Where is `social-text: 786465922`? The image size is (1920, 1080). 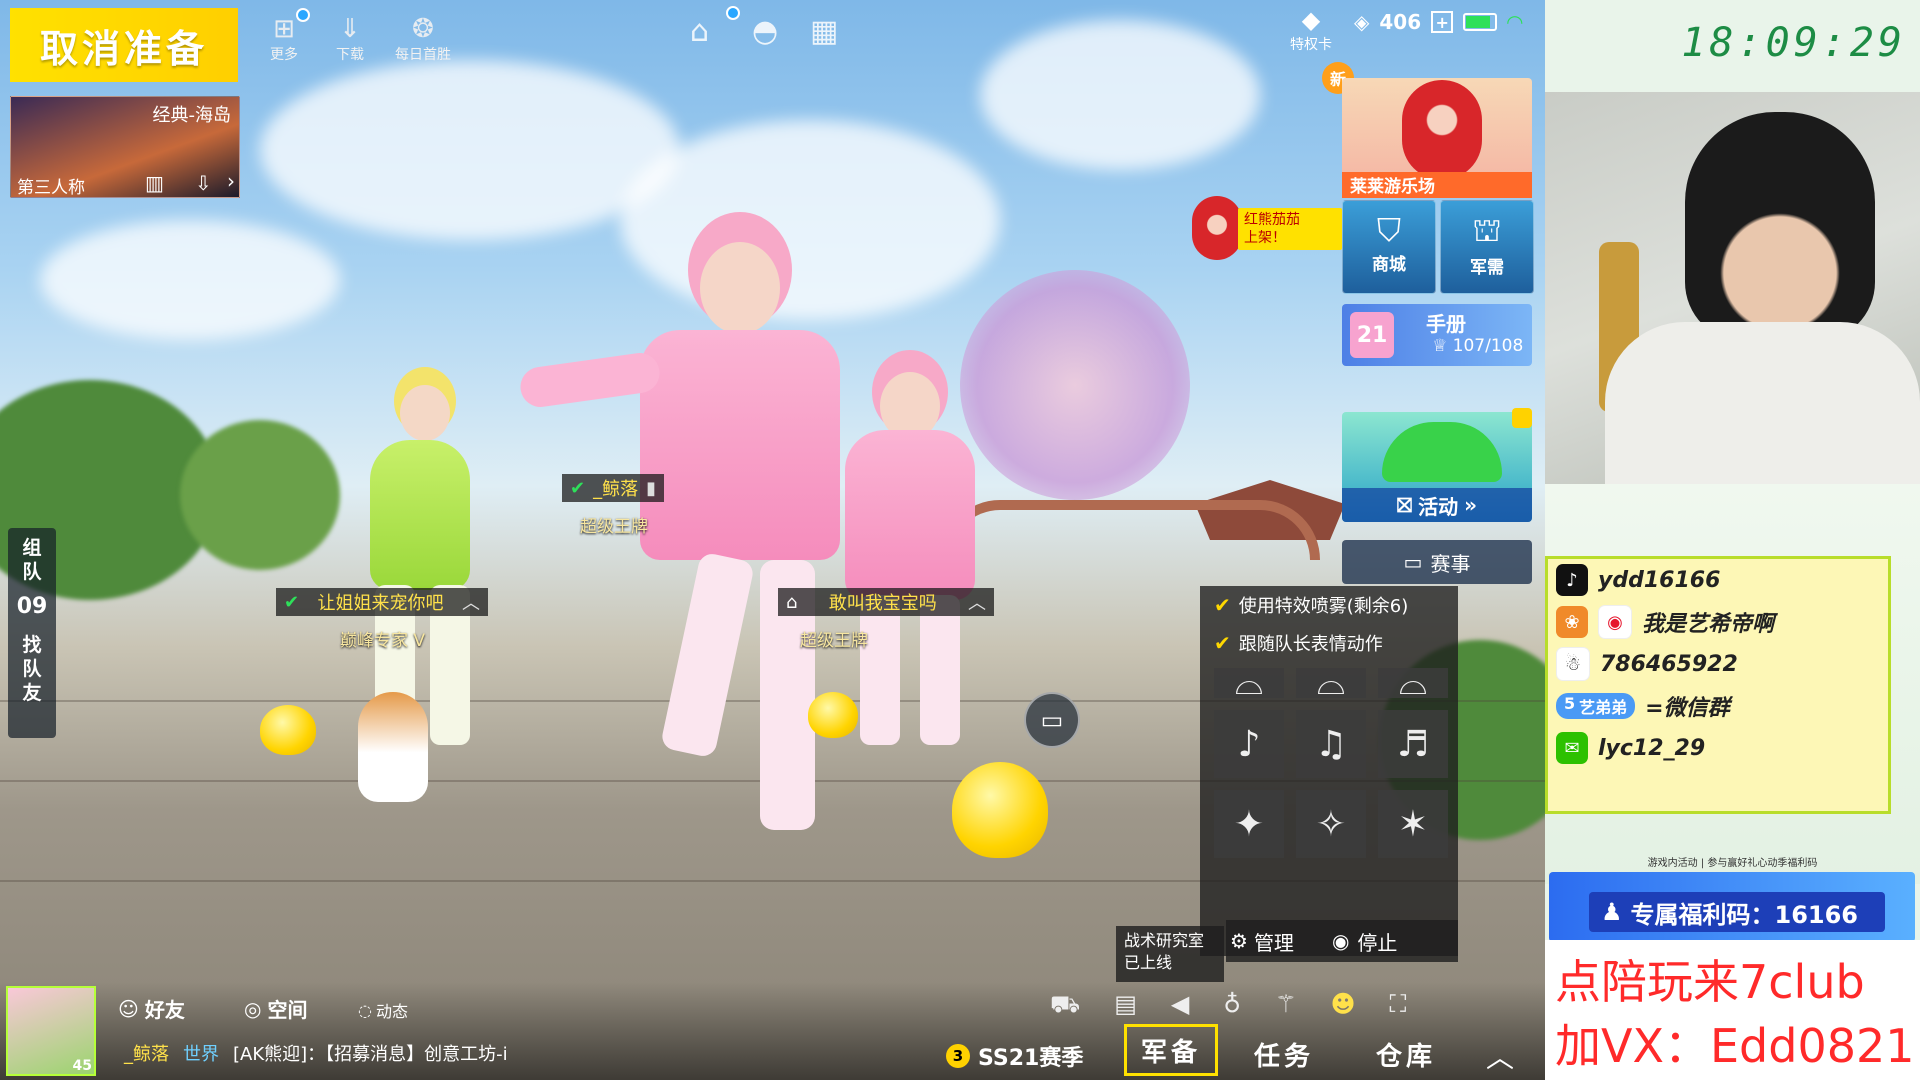
social-text: 786465922 is located at coordinates (1669, 664).